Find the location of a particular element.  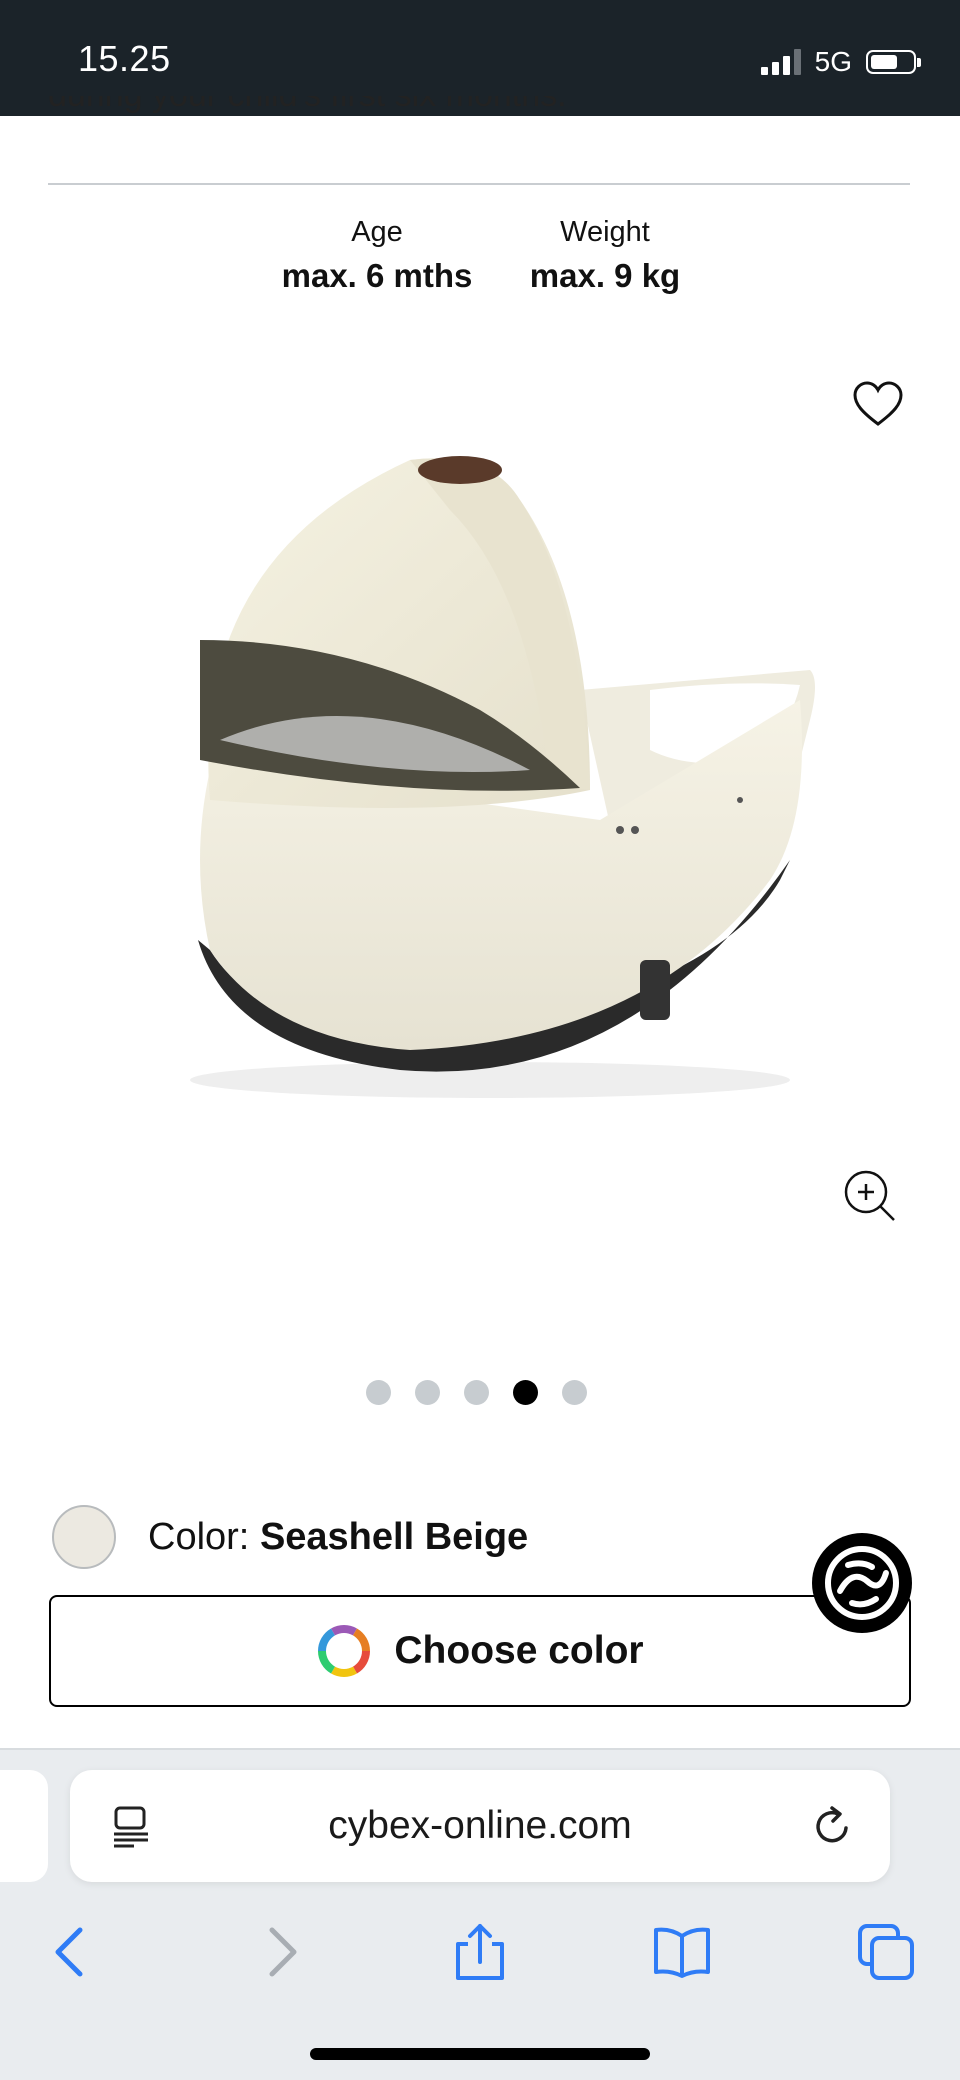

spec-weight-value: max. 9 kg is located at coordinates (605, 275).